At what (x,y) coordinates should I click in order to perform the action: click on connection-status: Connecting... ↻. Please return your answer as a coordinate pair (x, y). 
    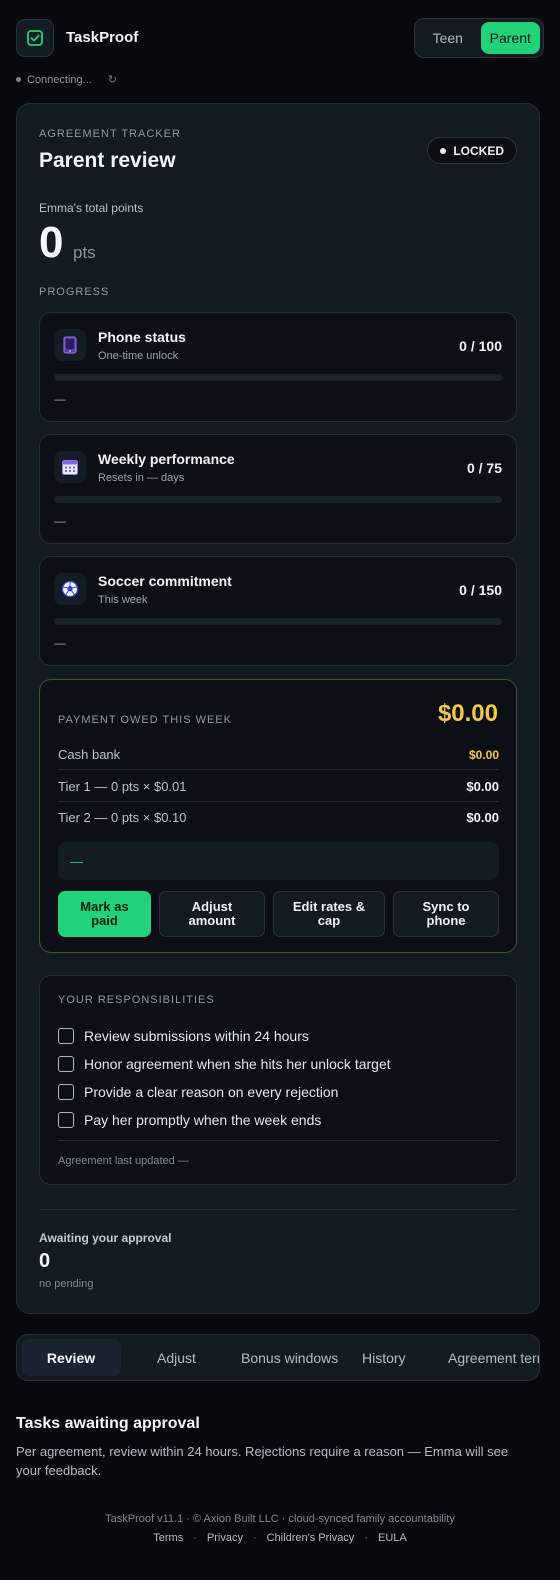
    Looking at the image, I should click on (66, 79).